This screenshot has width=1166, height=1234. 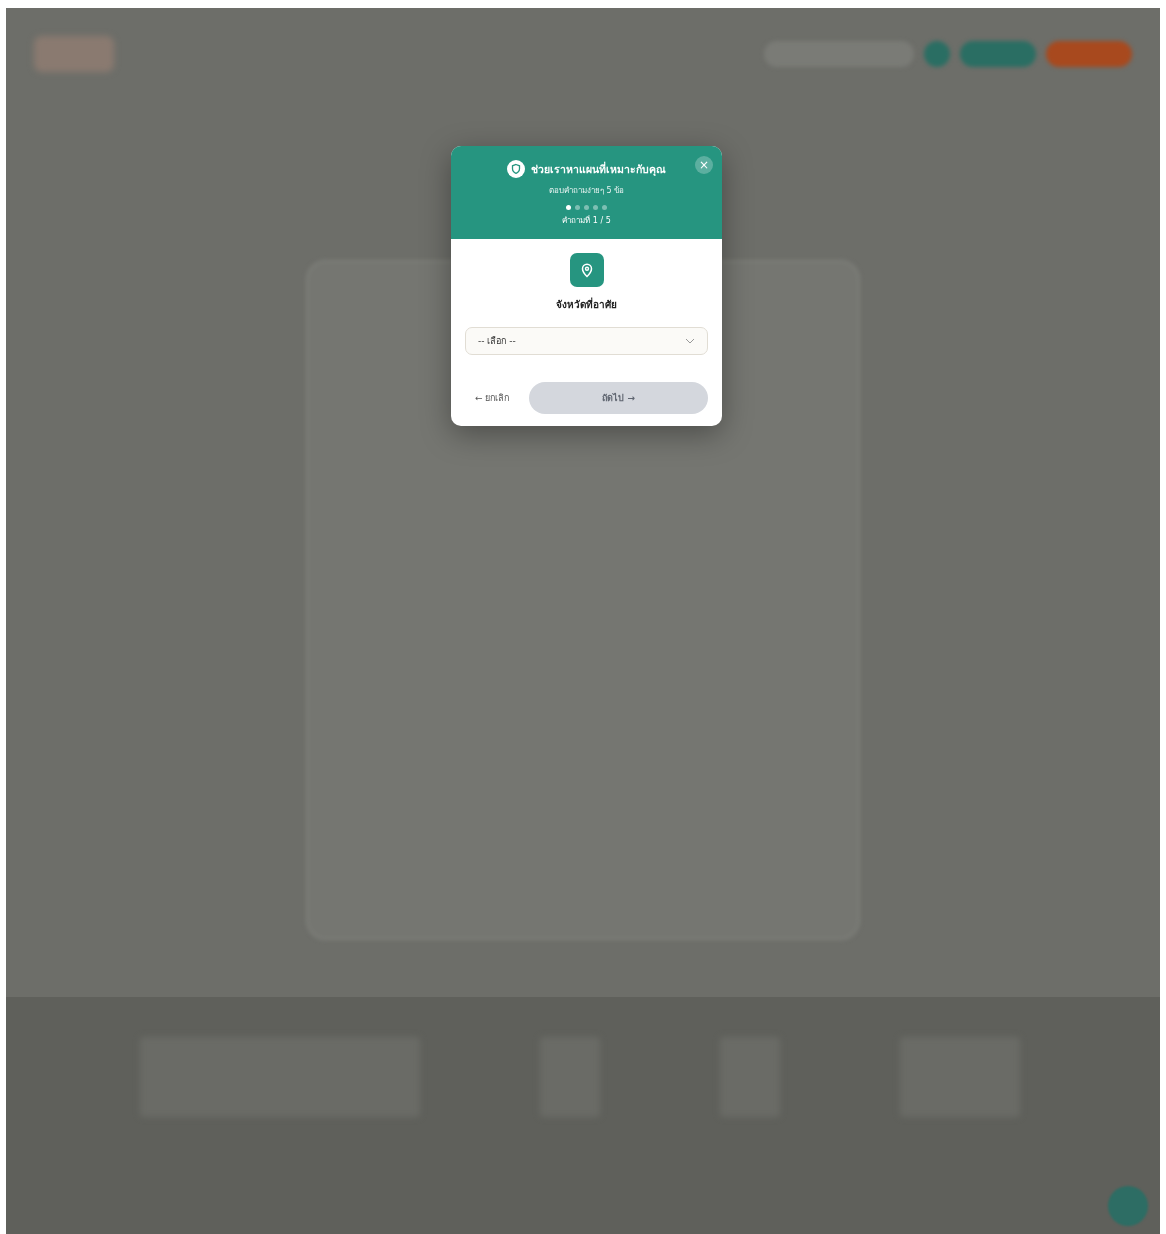 I want to click on province-select: -- เลือก --, so click(x=586, y=341).